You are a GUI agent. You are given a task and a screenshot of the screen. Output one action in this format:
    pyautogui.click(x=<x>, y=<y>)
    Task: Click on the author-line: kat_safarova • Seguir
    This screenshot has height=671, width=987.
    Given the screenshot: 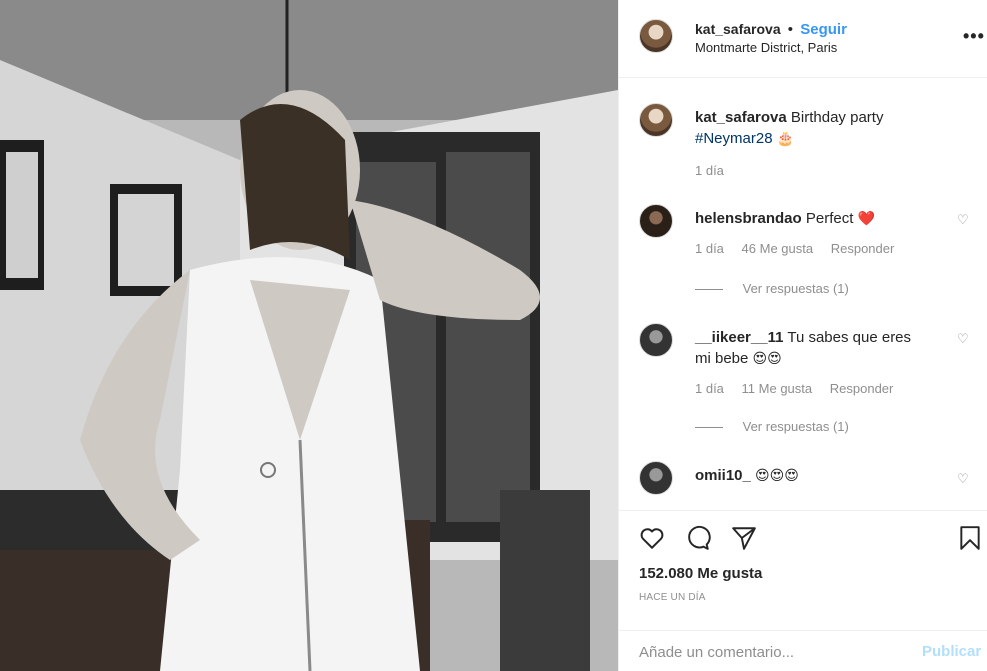 What is the action you would take?
    pyautogui.click(x=771, y=29)
    